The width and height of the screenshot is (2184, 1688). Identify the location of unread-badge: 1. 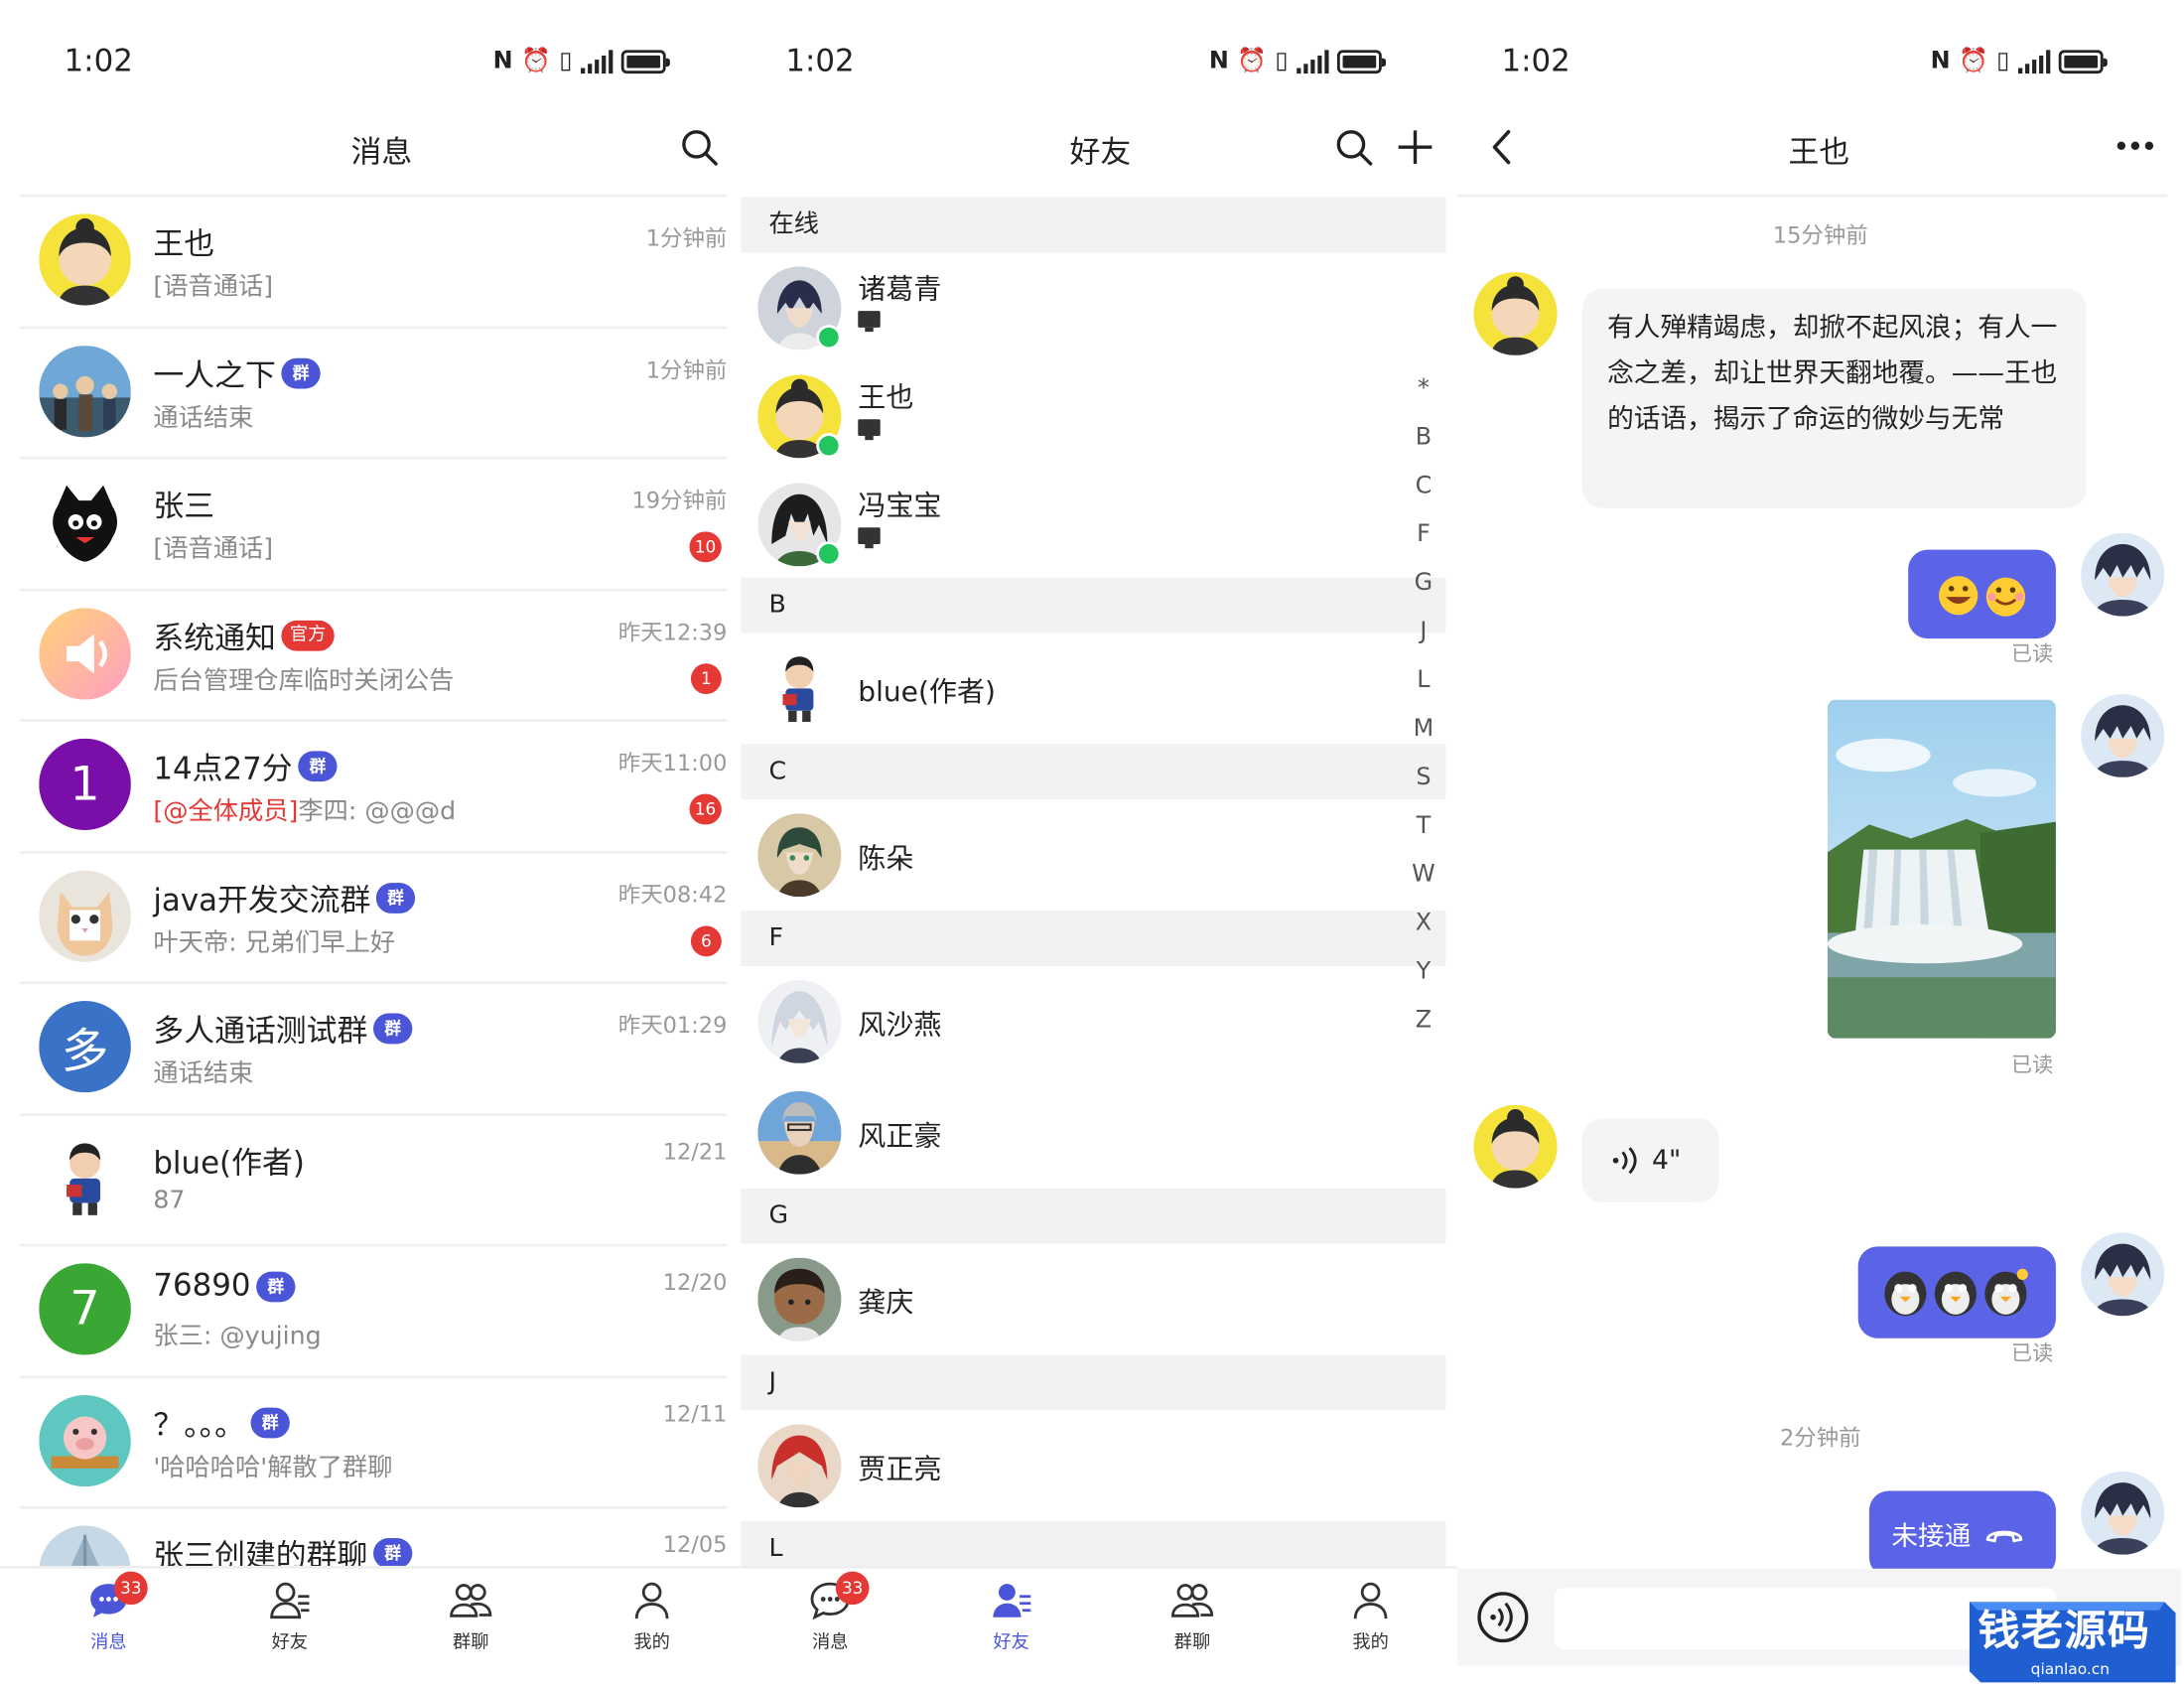
(706, 678).